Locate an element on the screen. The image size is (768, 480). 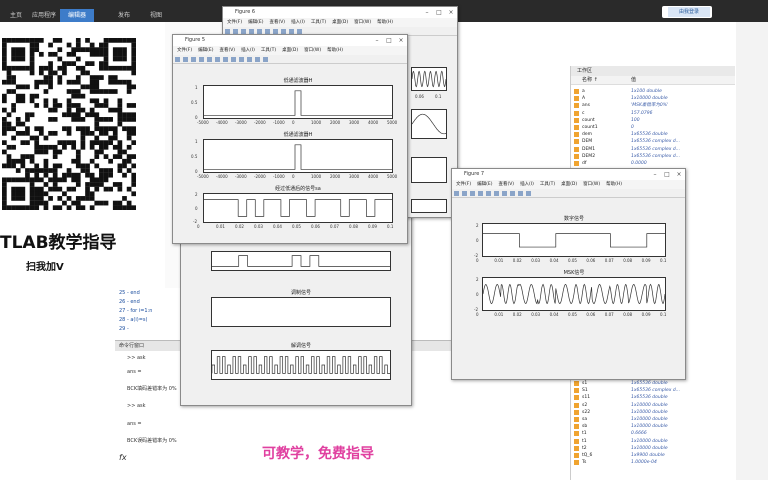
workspace-row: s11 1x65536 double is located at coordinates (653, 397).